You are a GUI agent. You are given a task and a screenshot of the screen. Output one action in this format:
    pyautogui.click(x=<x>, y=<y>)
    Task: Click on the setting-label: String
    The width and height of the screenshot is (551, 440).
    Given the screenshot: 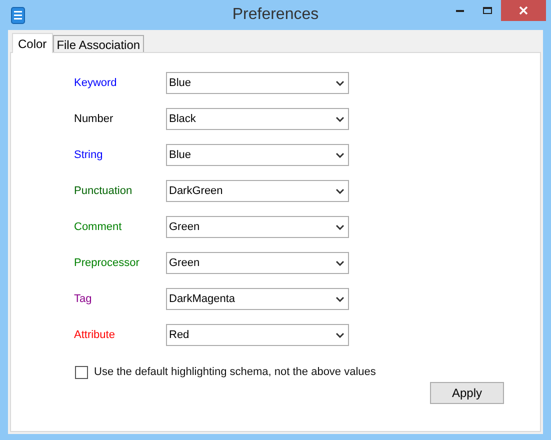 What is the action you would take?
    pyautogui.click(x=89, y=155)
    